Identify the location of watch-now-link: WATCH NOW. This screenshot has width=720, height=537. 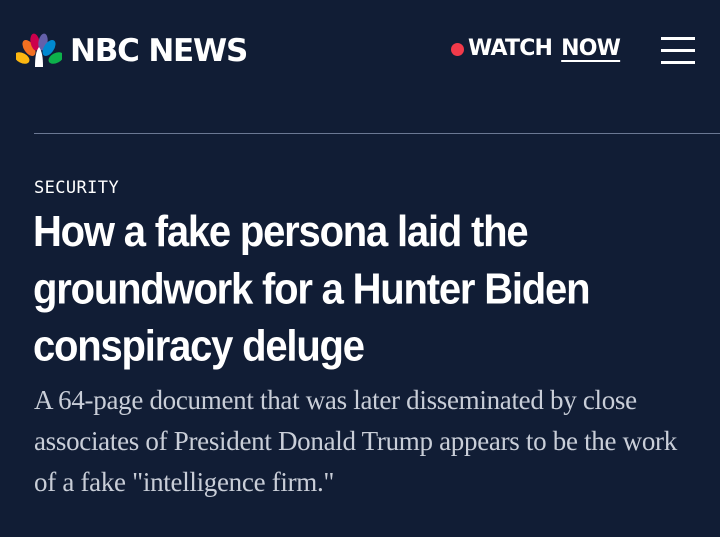
(536, 48).